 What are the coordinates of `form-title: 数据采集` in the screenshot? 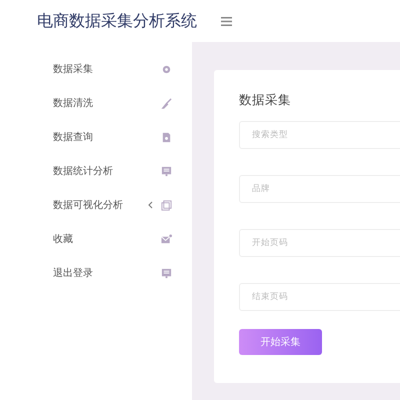 It's located at (265, 100).